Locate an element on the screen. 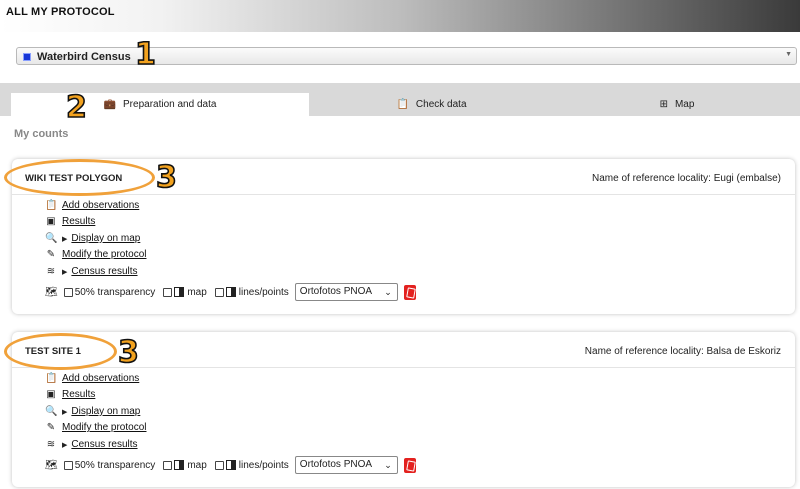 The width and height of the screenshot is (800, 489). tab-label: Check data is located at coordinates (441, 104).